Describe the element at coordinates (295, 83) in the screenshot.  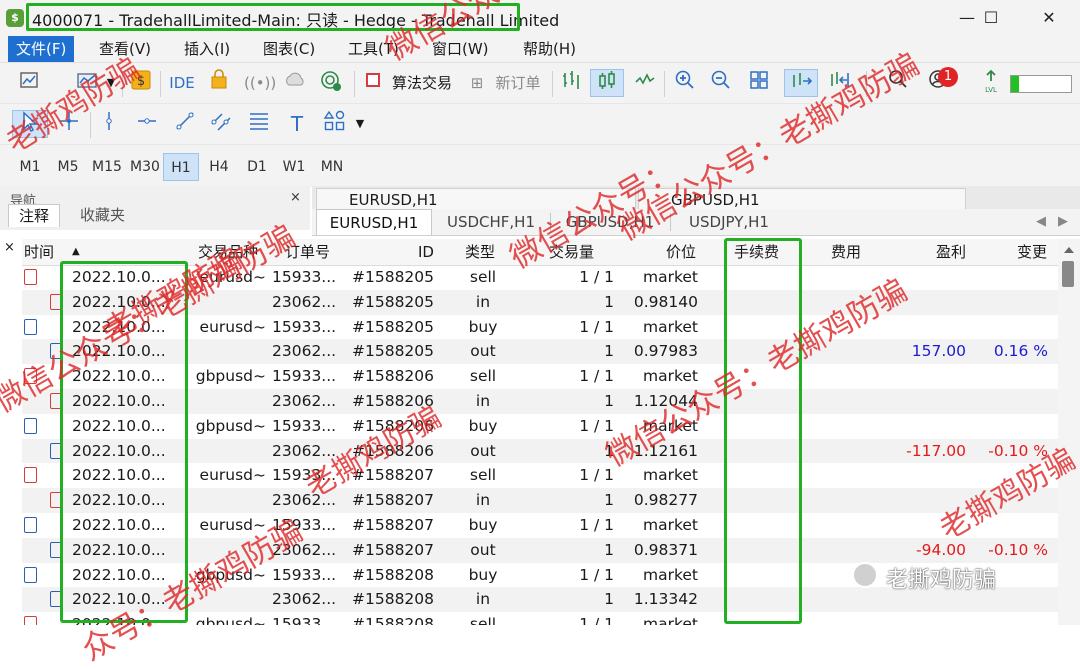
I see `cloud-icon` at that location.